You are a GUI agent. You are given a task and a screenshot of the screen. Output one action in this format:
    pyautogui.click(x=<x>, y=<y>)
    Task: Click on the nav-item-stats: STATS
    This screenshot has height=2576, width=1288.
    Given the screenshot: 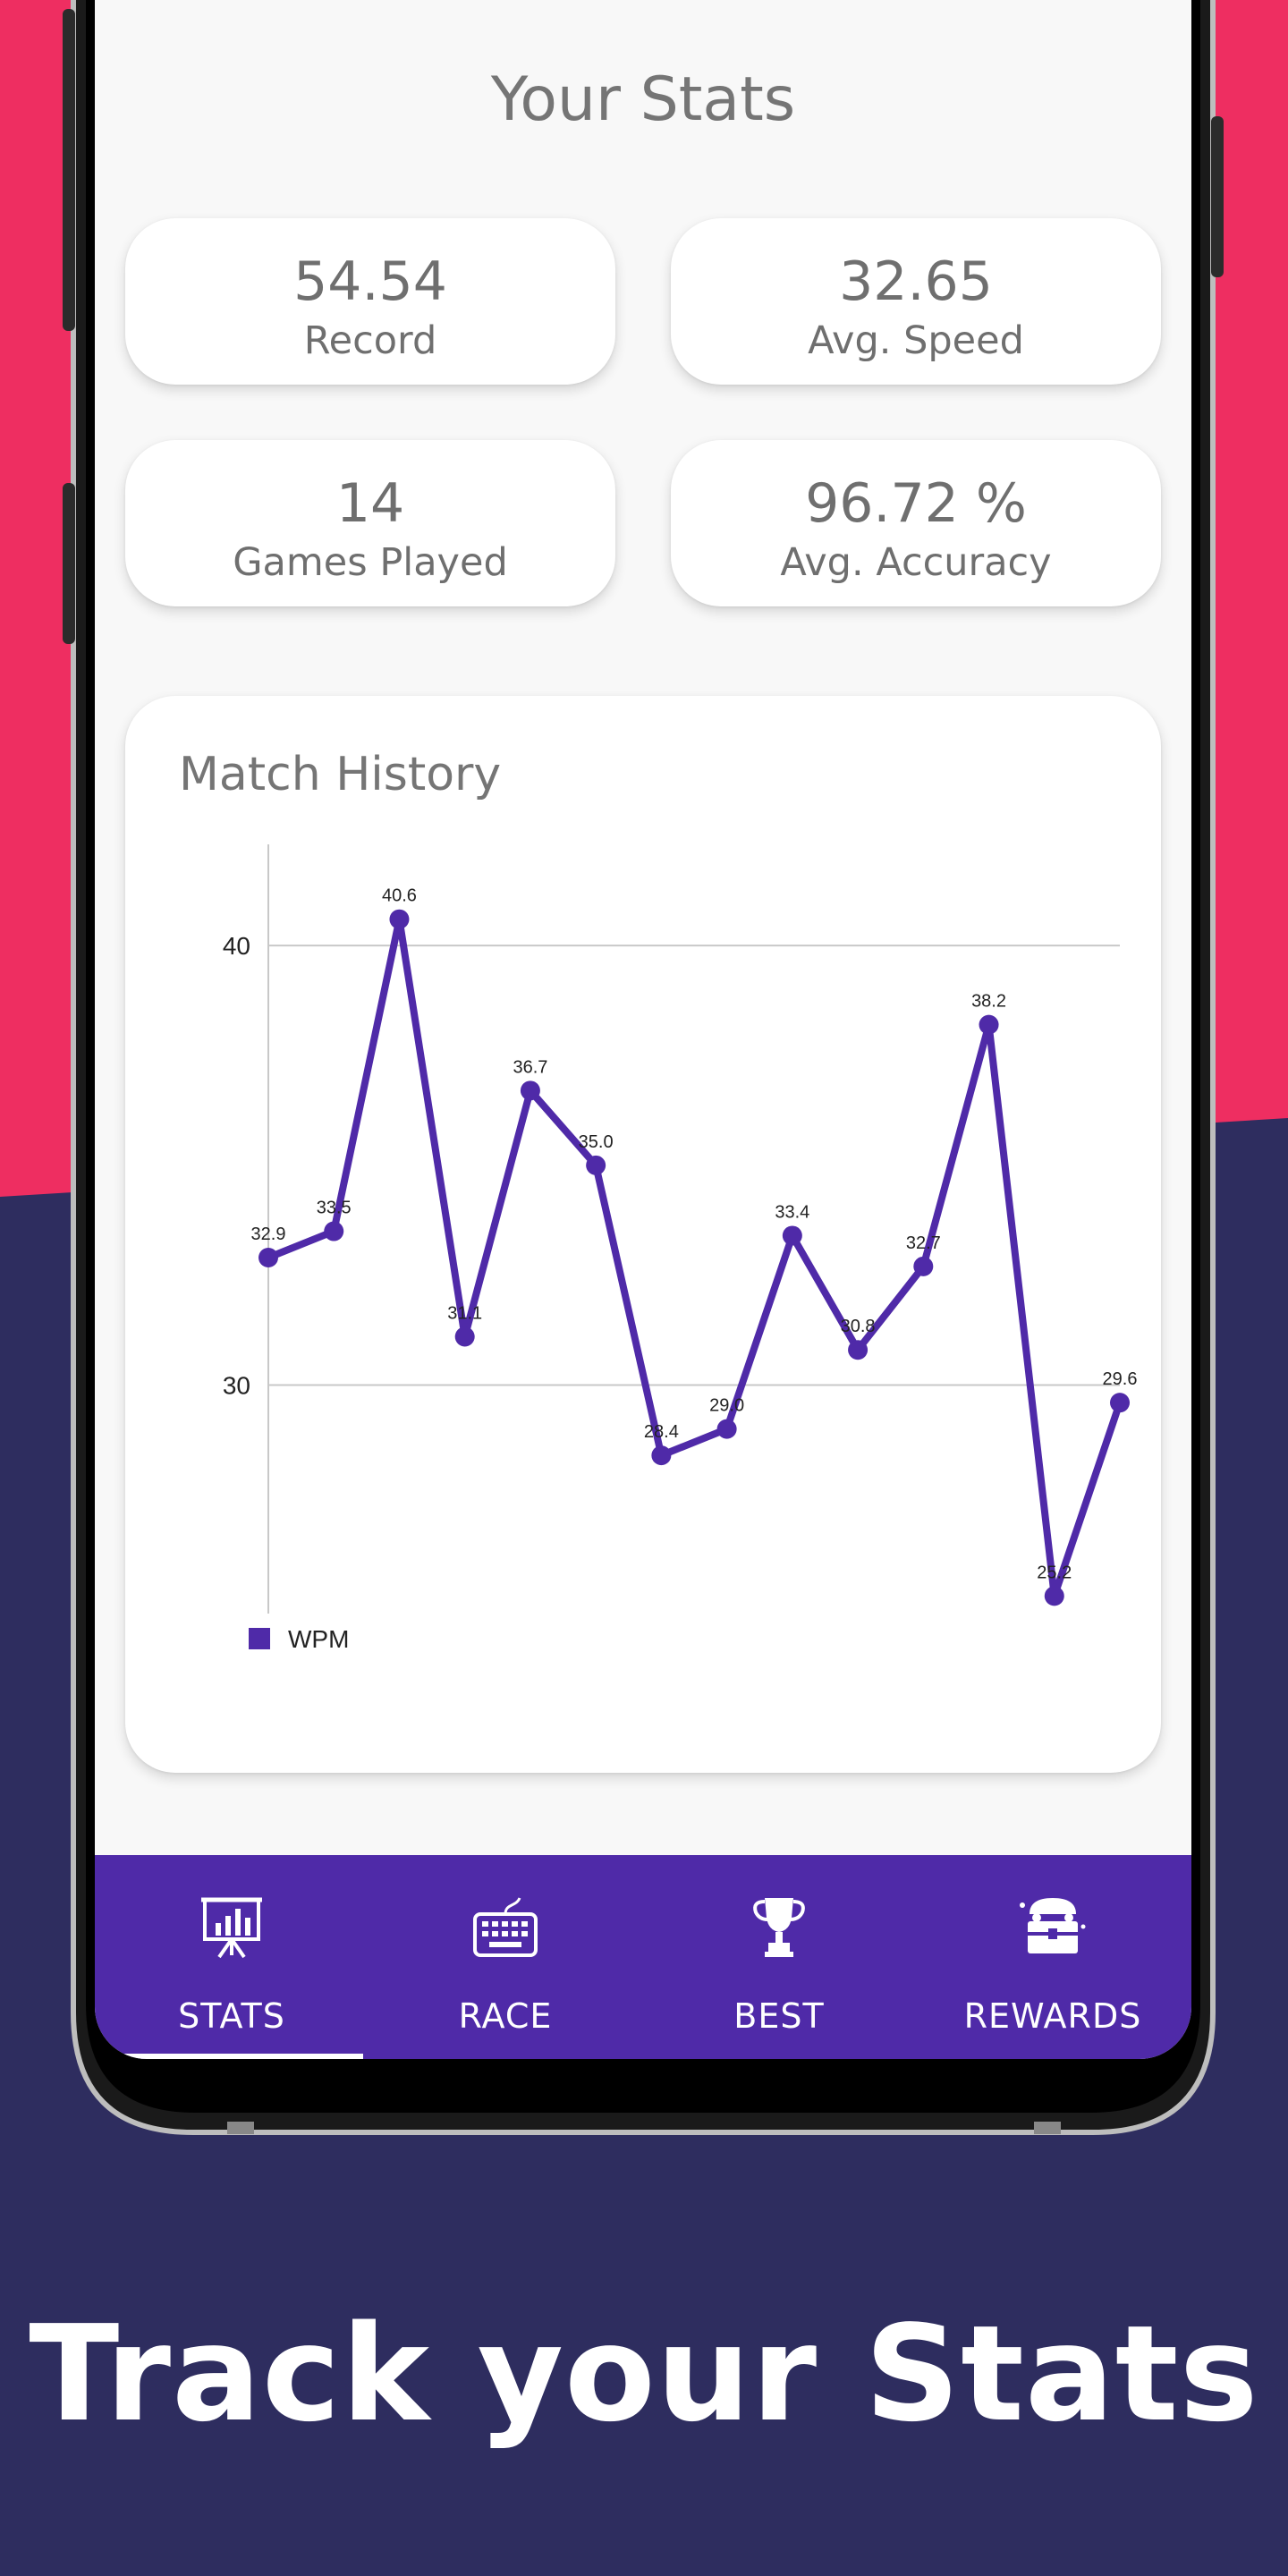 What is the action you would take?
    pyautogui.click(x=232, y=1957)
    